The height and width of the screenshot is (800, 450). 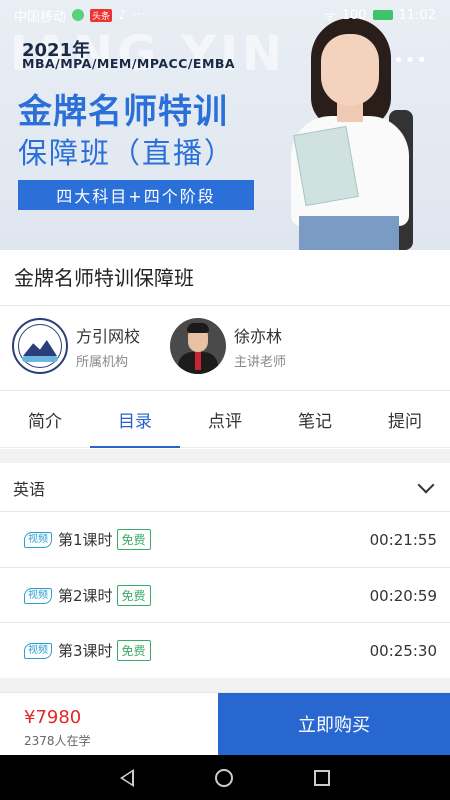 I want to click on institution-role: 所属机构, so click(x=102, y=362).